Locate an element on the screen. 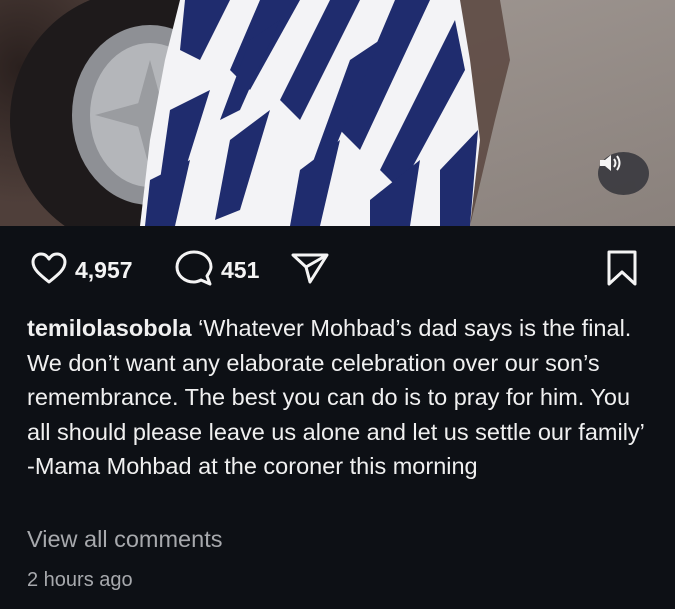 This screenshot has width=675, height=609. bookmark-icon is located at coordinates (622, 270).